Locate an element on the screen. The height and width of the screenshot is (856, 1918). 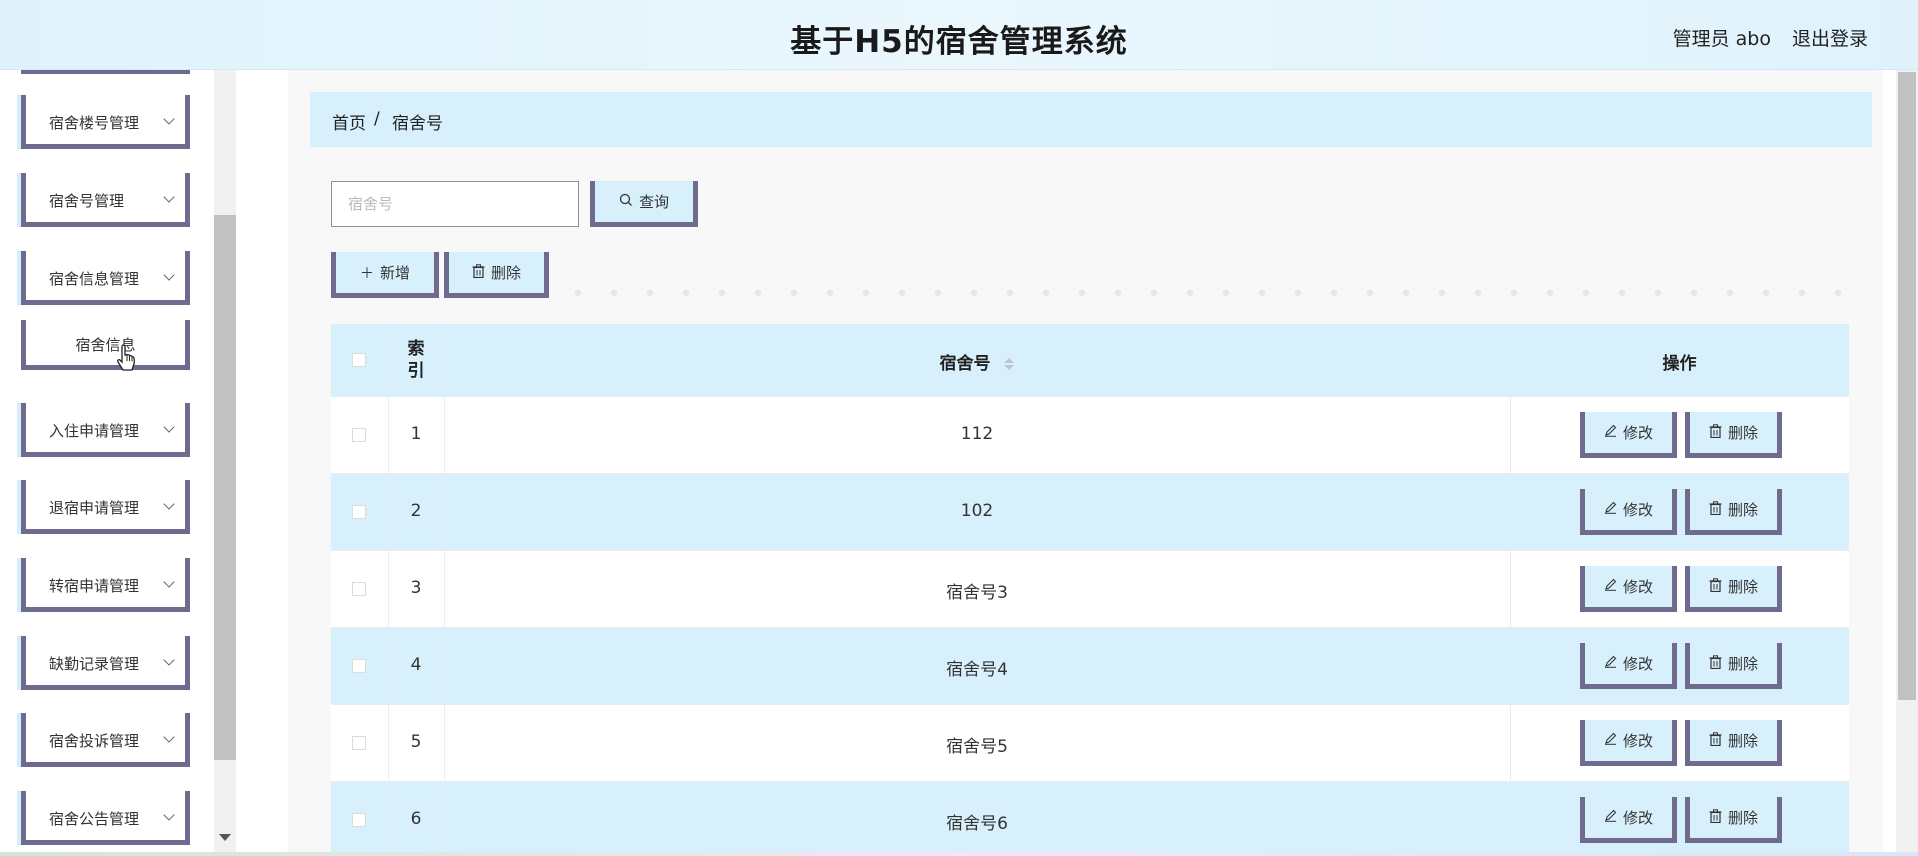
column-header-room: 宿舍号 is located at coordinates (977, 361).